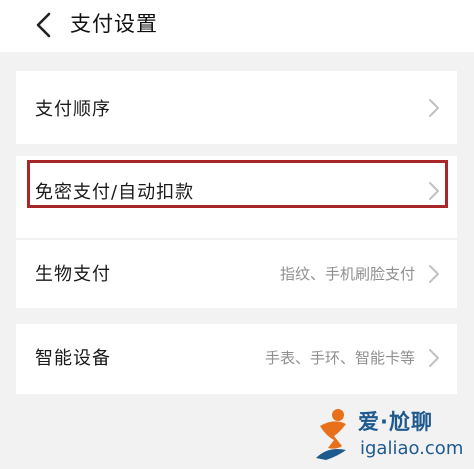  Describe the element at coordinates (347, 274) in the screenshot. I see `settings-item-value: 指纹、手机刷脸支付` at that location.